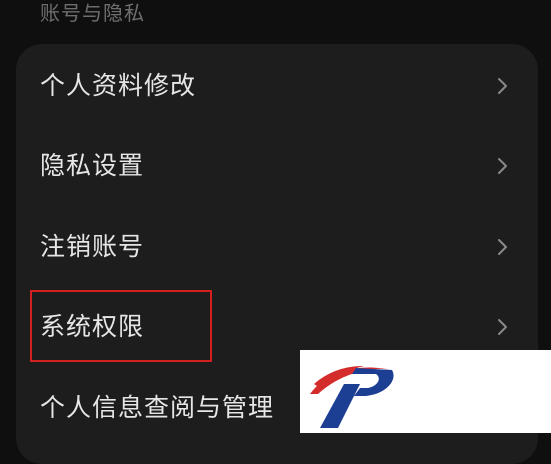 The height and width of the screenshot is (464, 551). What do you see at coordinates (352, 397) in the screenshot?
I see `watermark-logo-icon` at bounding box center [352, 397].